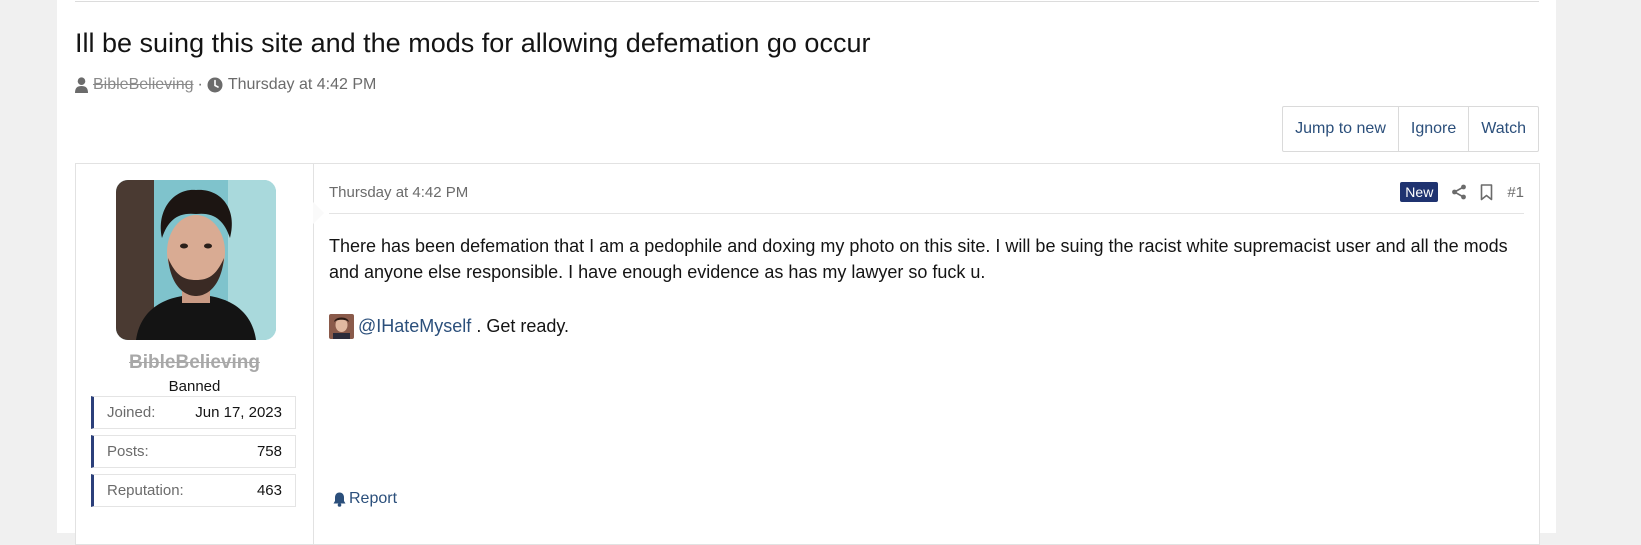 The width and height of the screenshot is (1641, 545). I want to click on post-mention-line: @IHateMyself . Get ready., so click(449, 326).